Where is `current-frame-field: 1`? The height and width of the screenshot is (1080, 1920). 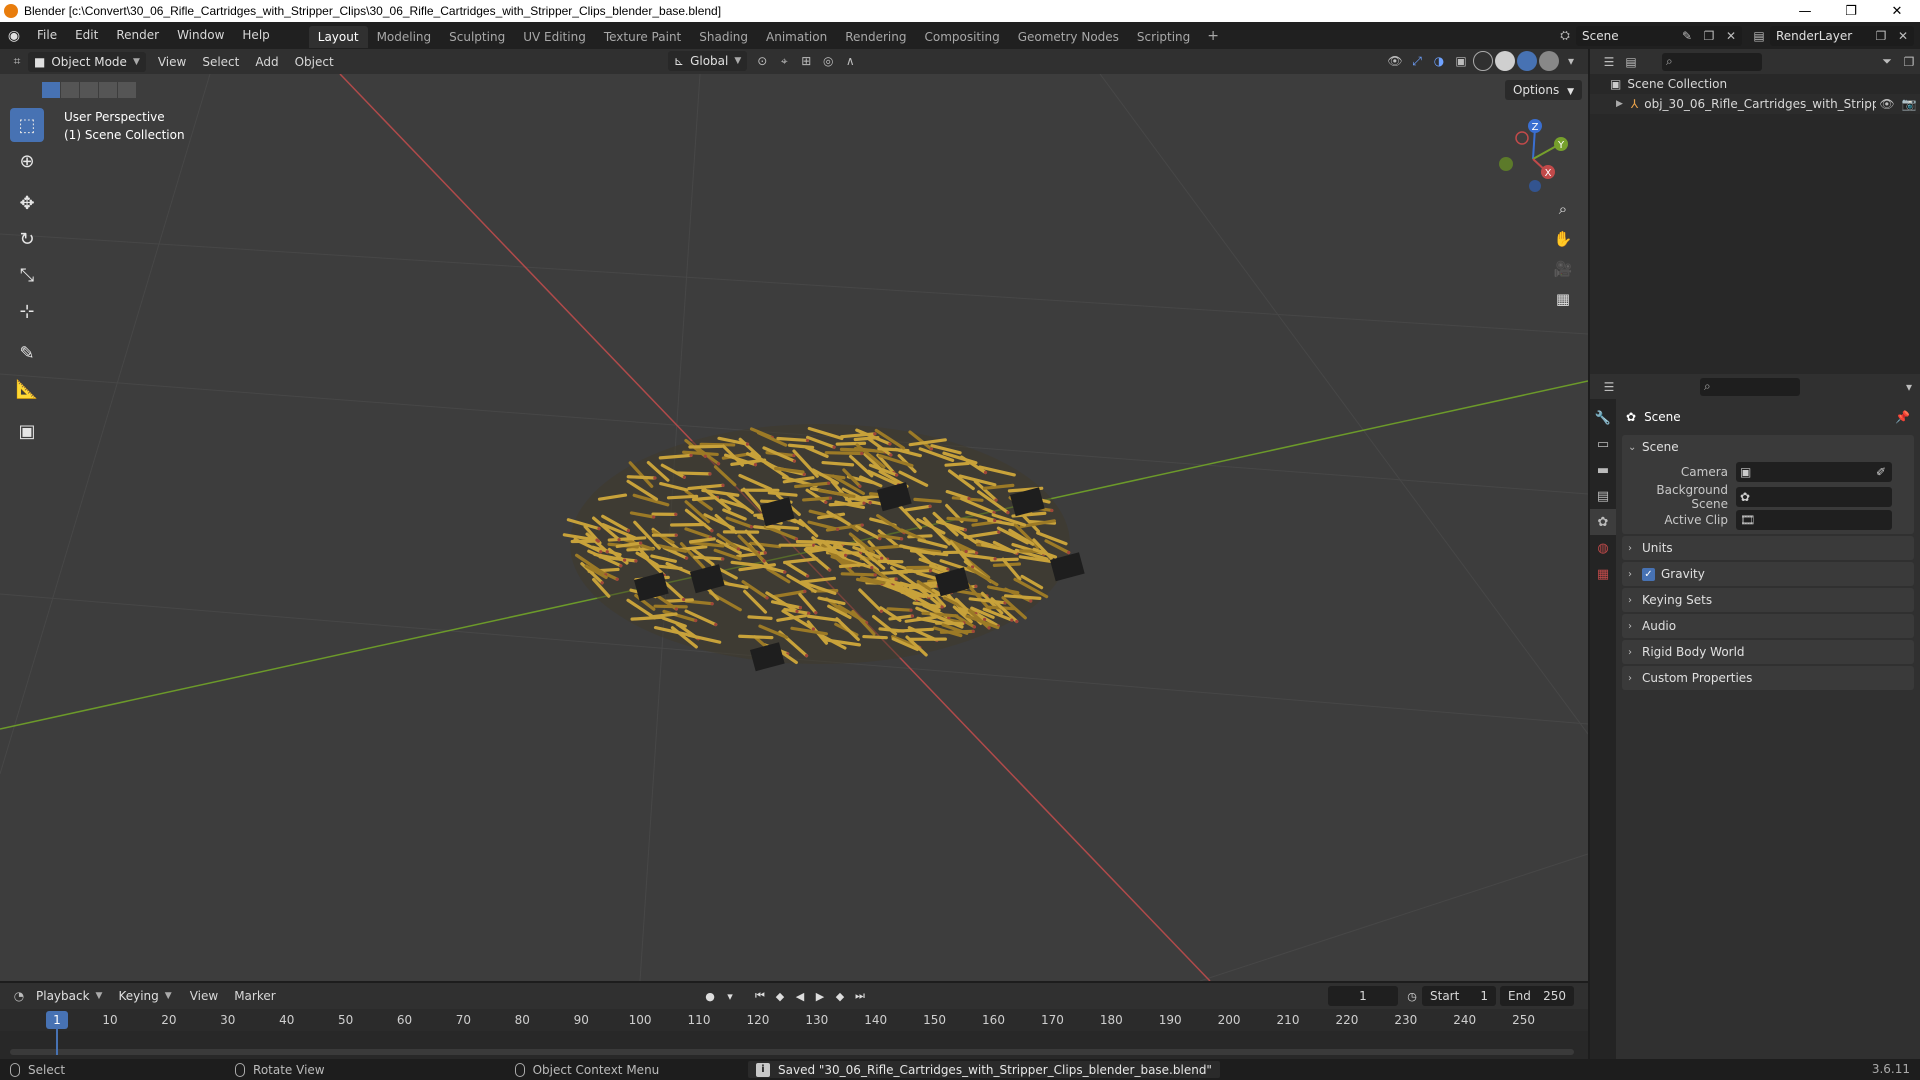 current-frame-field: 1 is located at coordinates (1363, 996).